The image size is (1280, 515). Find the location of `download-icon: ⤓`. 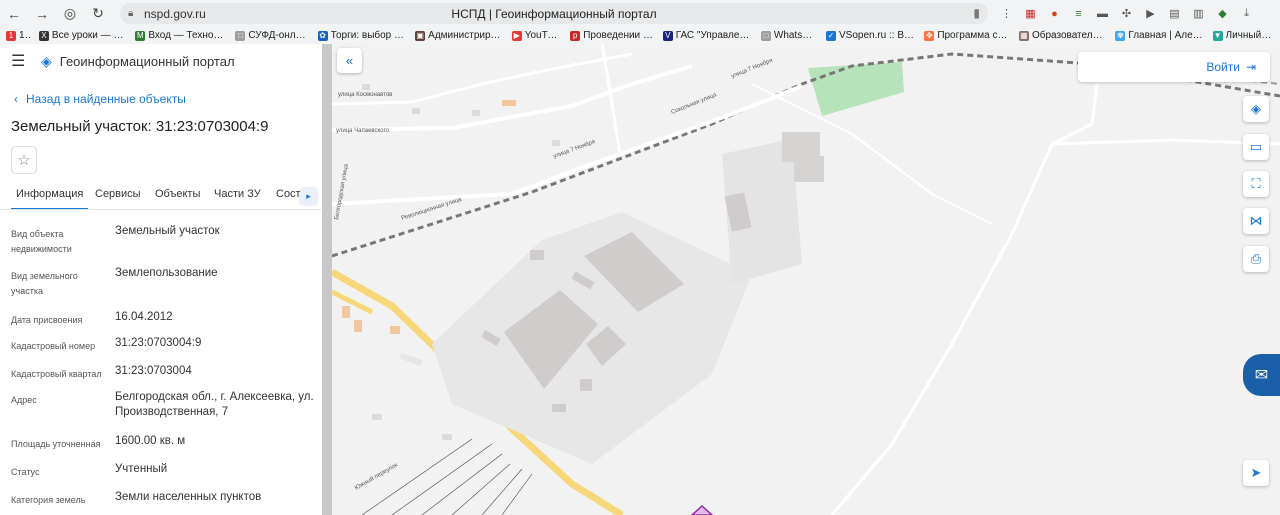

download-icon: ⤓ is located at coordinates (1246, 13).